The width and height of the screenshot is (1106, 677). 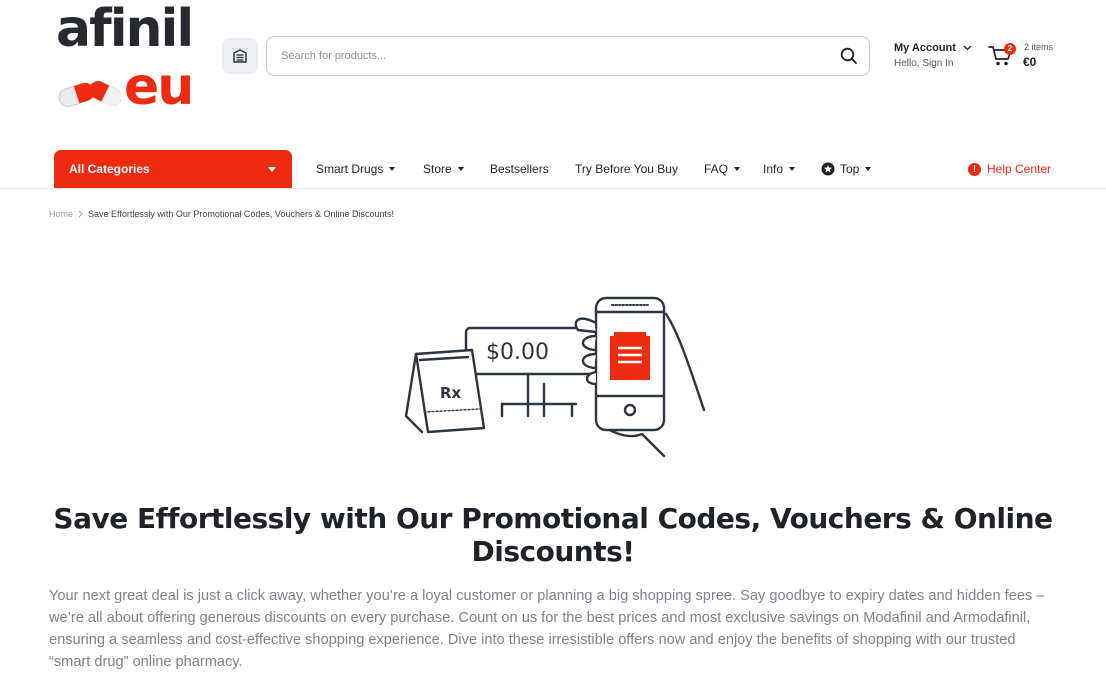 I want to click on nav-item-top: Top, so click(x=846, y=169).